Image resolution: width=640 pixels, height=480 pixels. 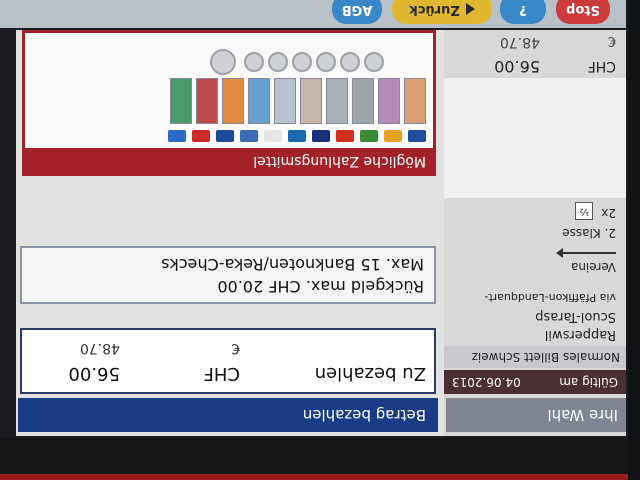 I want to click on stop-button: Stop, so click(x=583, y=12).